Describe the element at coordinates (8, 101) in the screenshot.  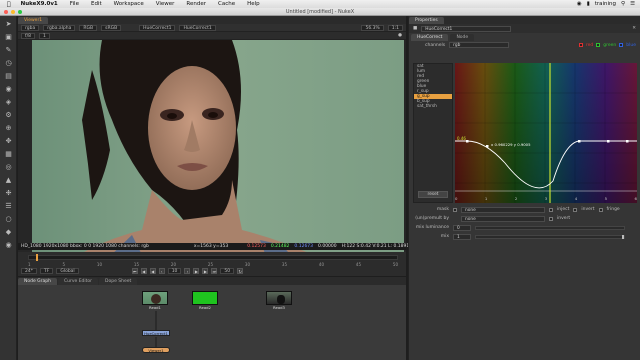
I see `filter-tool-icon: ◈` at that location.